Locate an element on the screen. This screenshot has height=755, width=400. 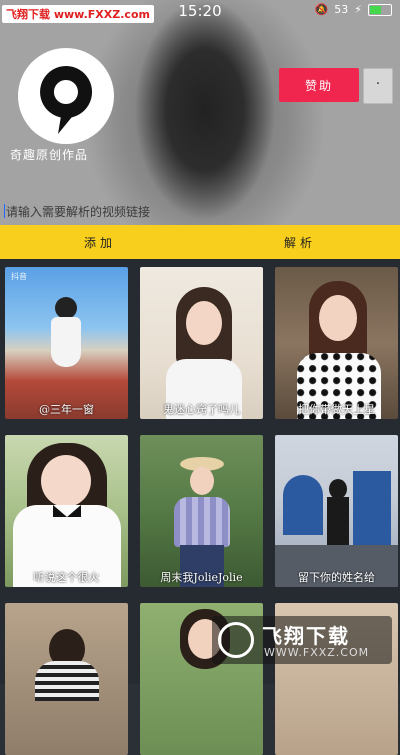
q-logo-icon is located at coordinates (66, 96).